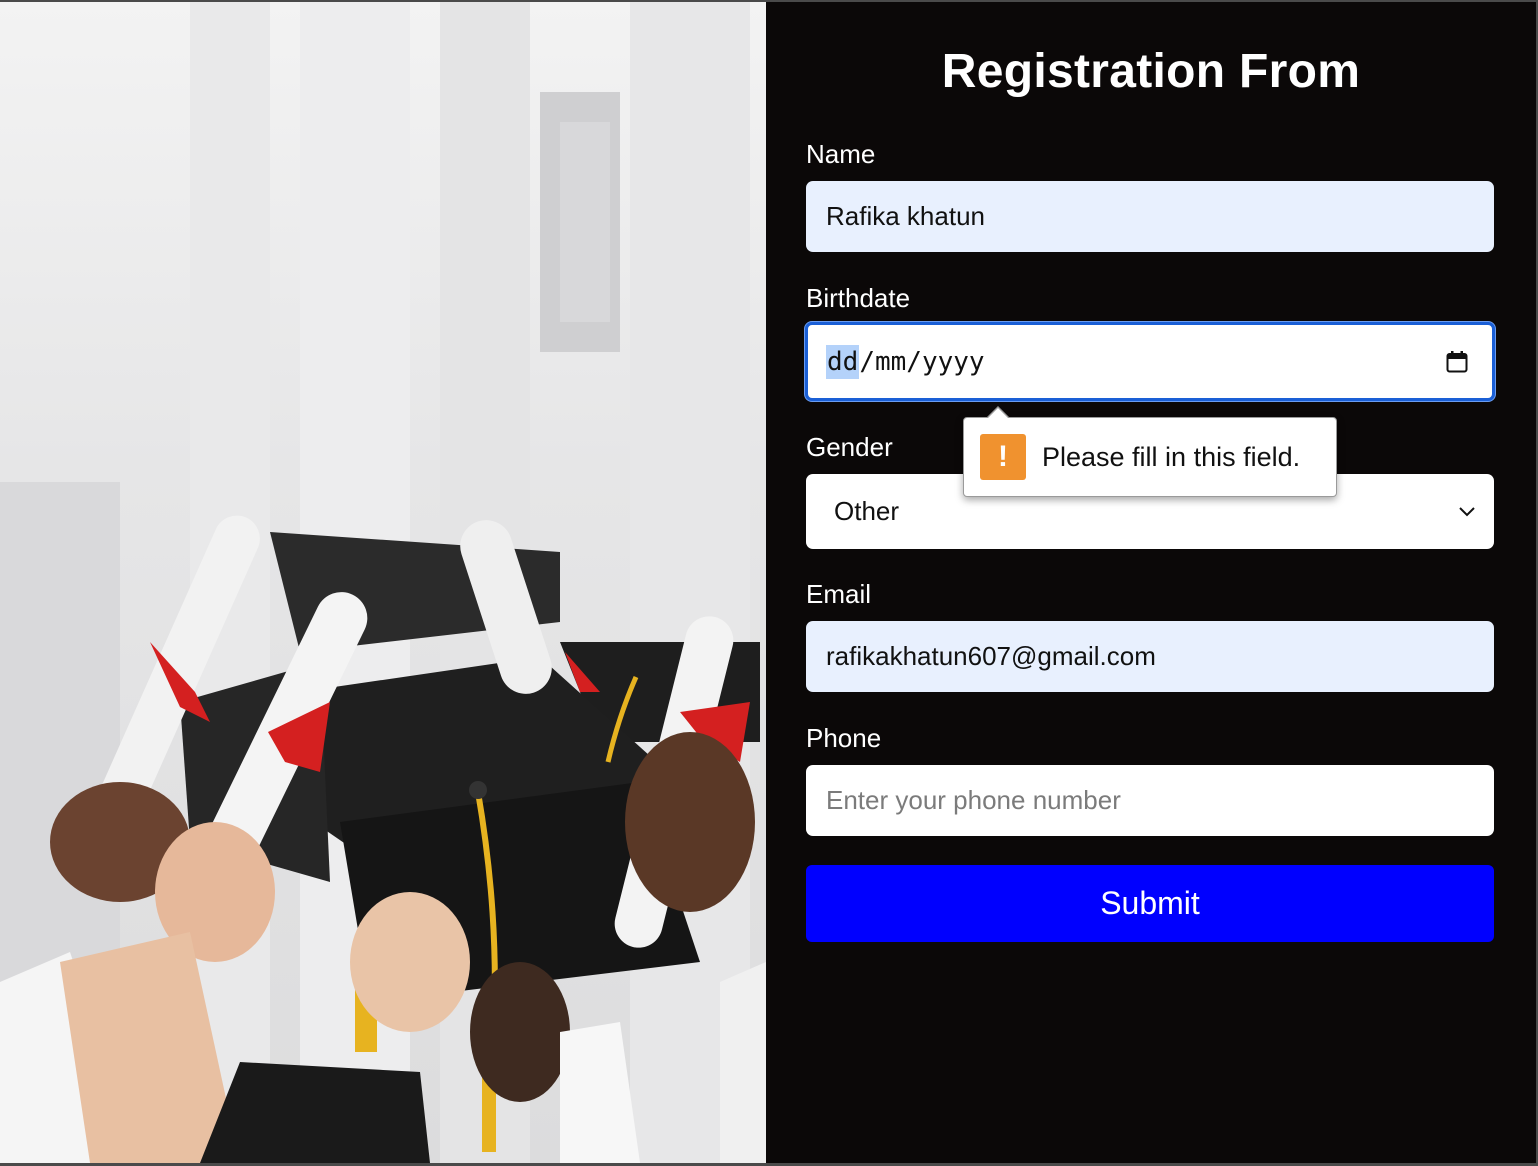 This screenshot has height=1166, width=1538. What do you see at coordinates (1003, 457) in the screenshot?
I see `warning-icon: !` at bounding box center [1003, 457].